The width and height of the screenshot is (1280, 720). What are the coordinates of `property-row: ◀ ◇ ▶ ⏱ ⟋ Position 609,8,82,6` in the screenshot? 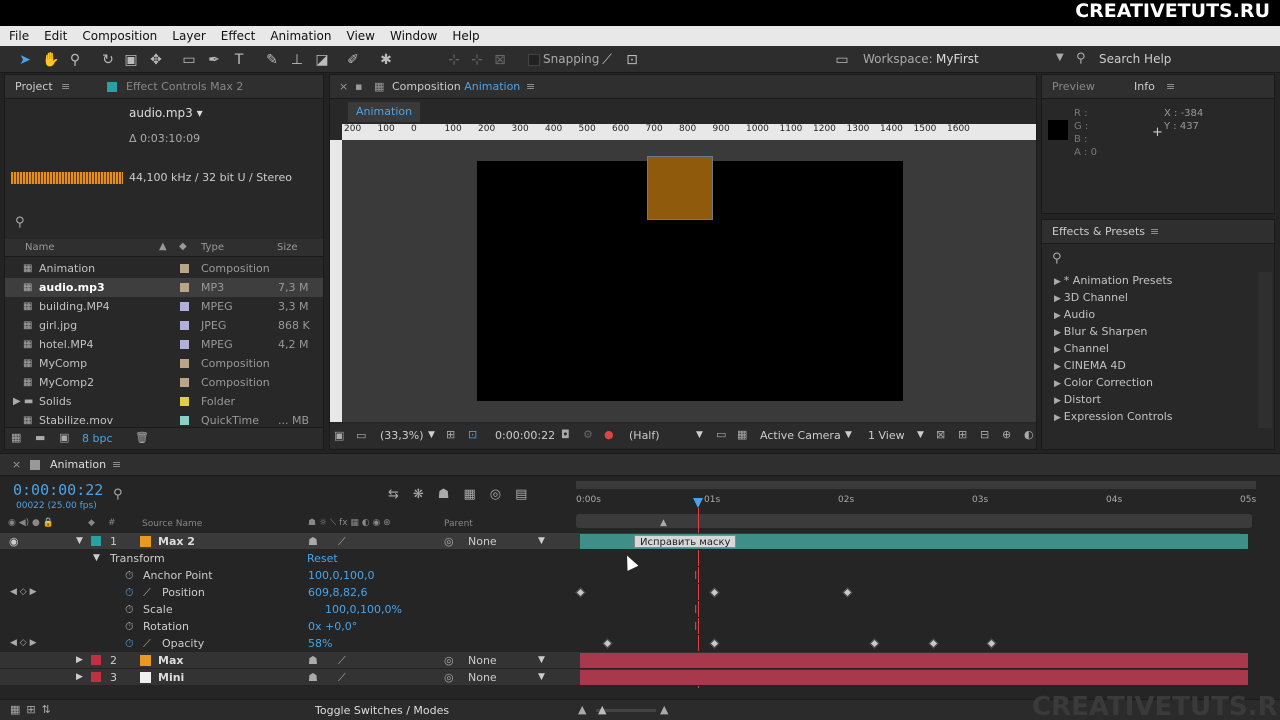 It's located at (620, 592).